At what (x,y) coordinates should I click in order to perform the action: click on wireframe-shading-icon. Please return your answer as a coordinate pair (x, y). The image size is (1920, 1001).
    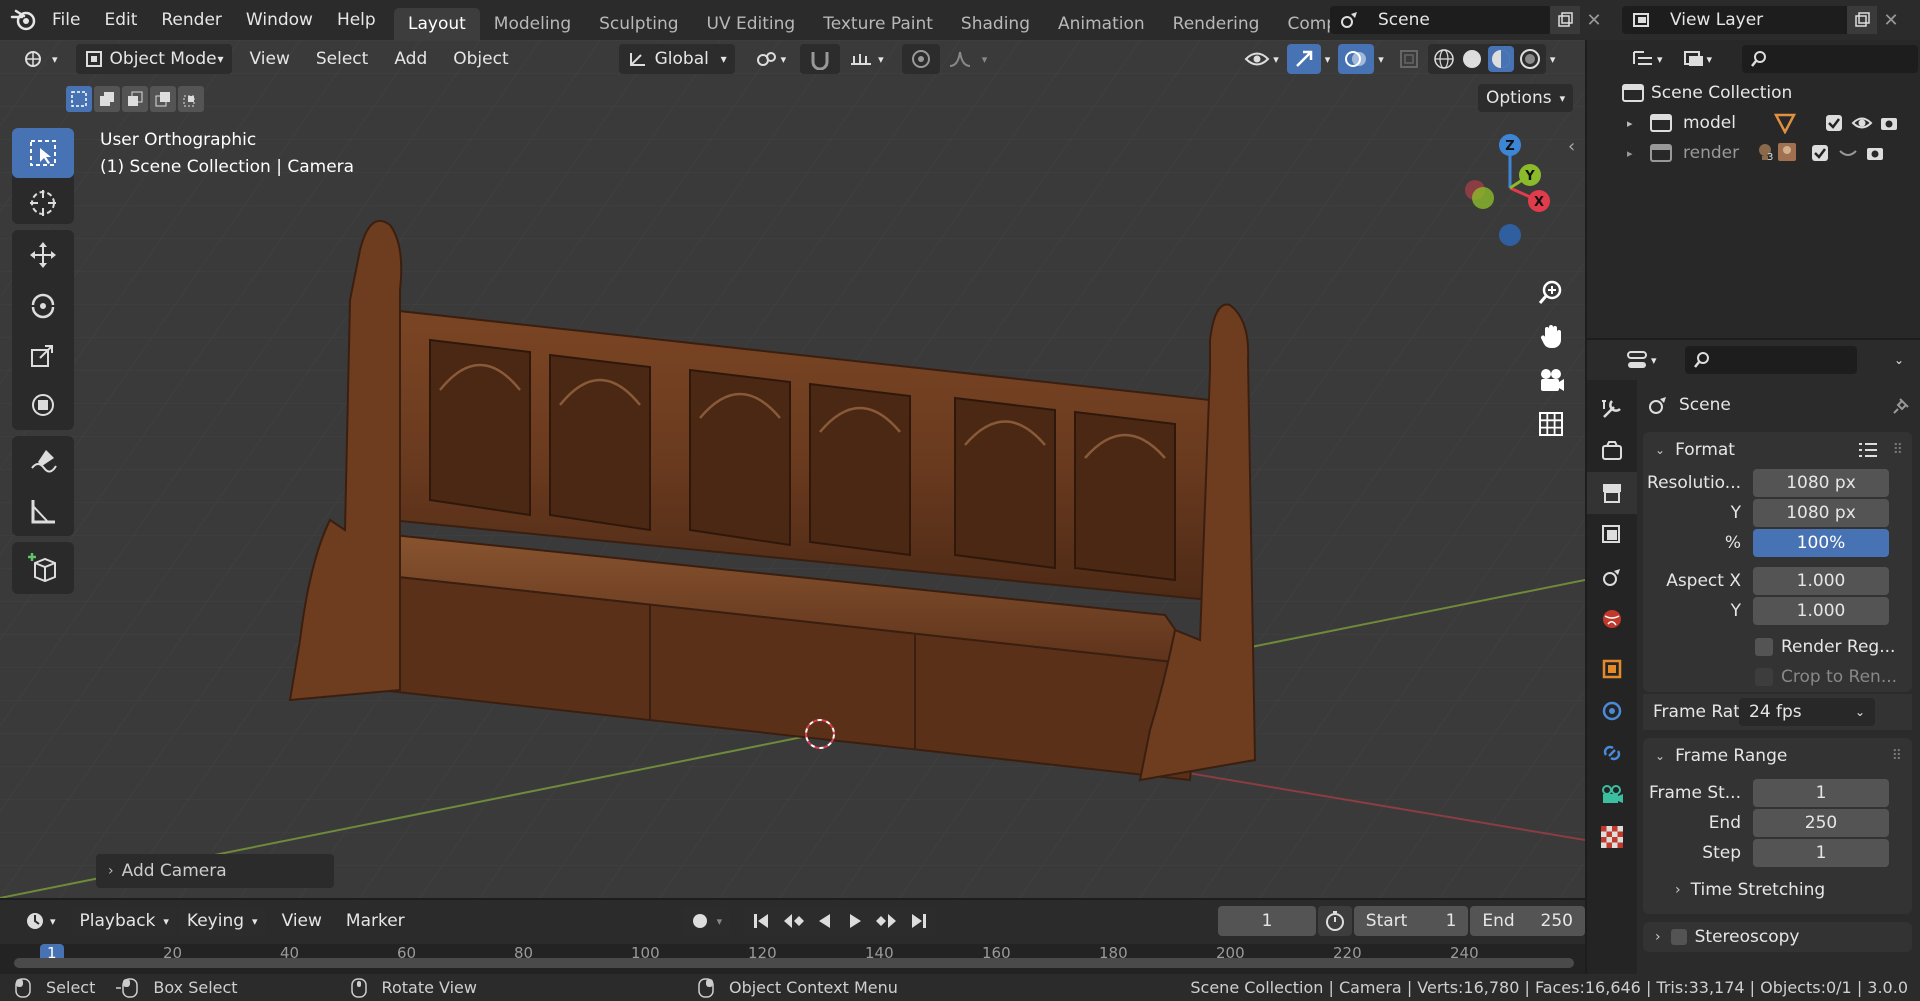
    Looking at the image, I should click on (1444, 59).